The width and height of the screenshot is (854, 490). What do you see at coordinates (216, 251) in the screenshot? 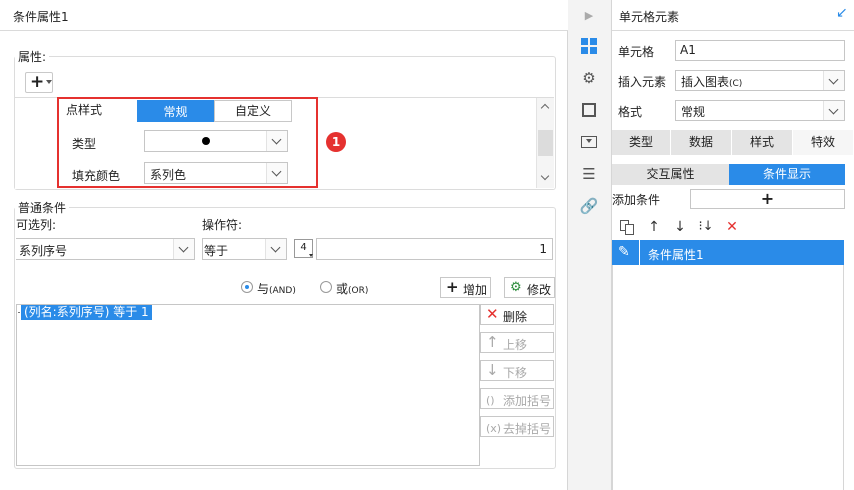
I see `operator-value: 等于` at bounding box center [216, 251].